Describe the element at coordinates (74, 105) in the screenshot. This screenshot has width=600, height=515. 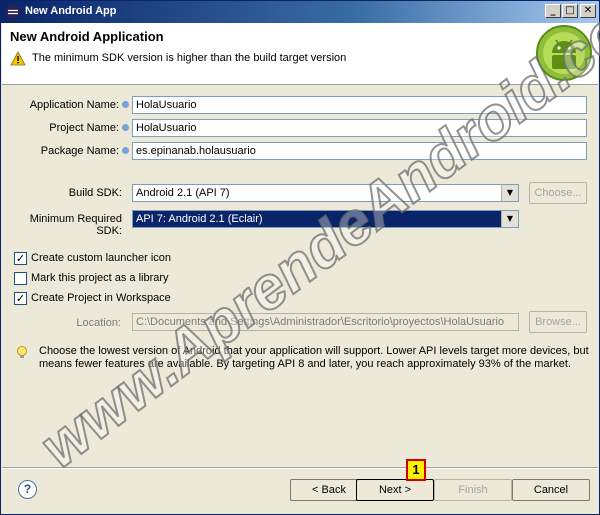
I see `application-name-label: Application Name:` at that location.